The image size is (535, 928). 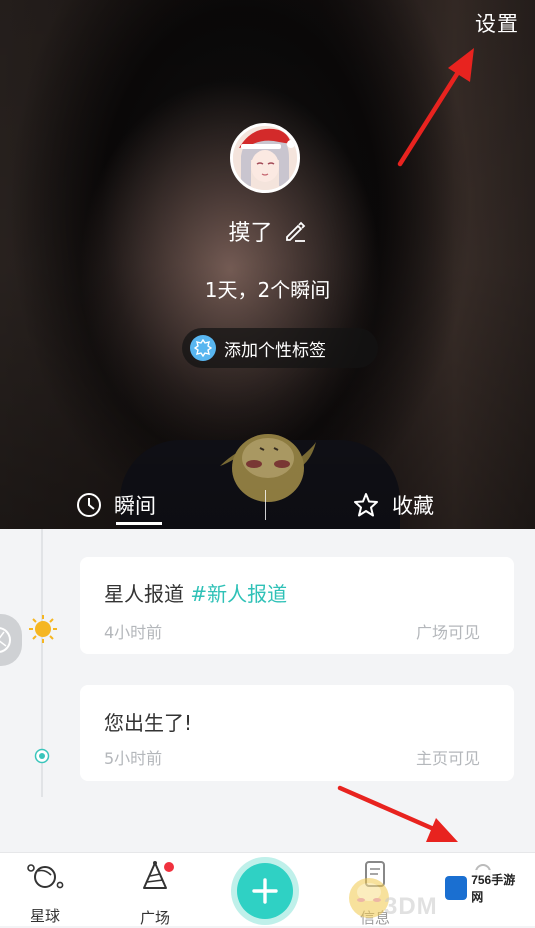 I want to click on nav-planet: 星球, so click(x=45, y=889).